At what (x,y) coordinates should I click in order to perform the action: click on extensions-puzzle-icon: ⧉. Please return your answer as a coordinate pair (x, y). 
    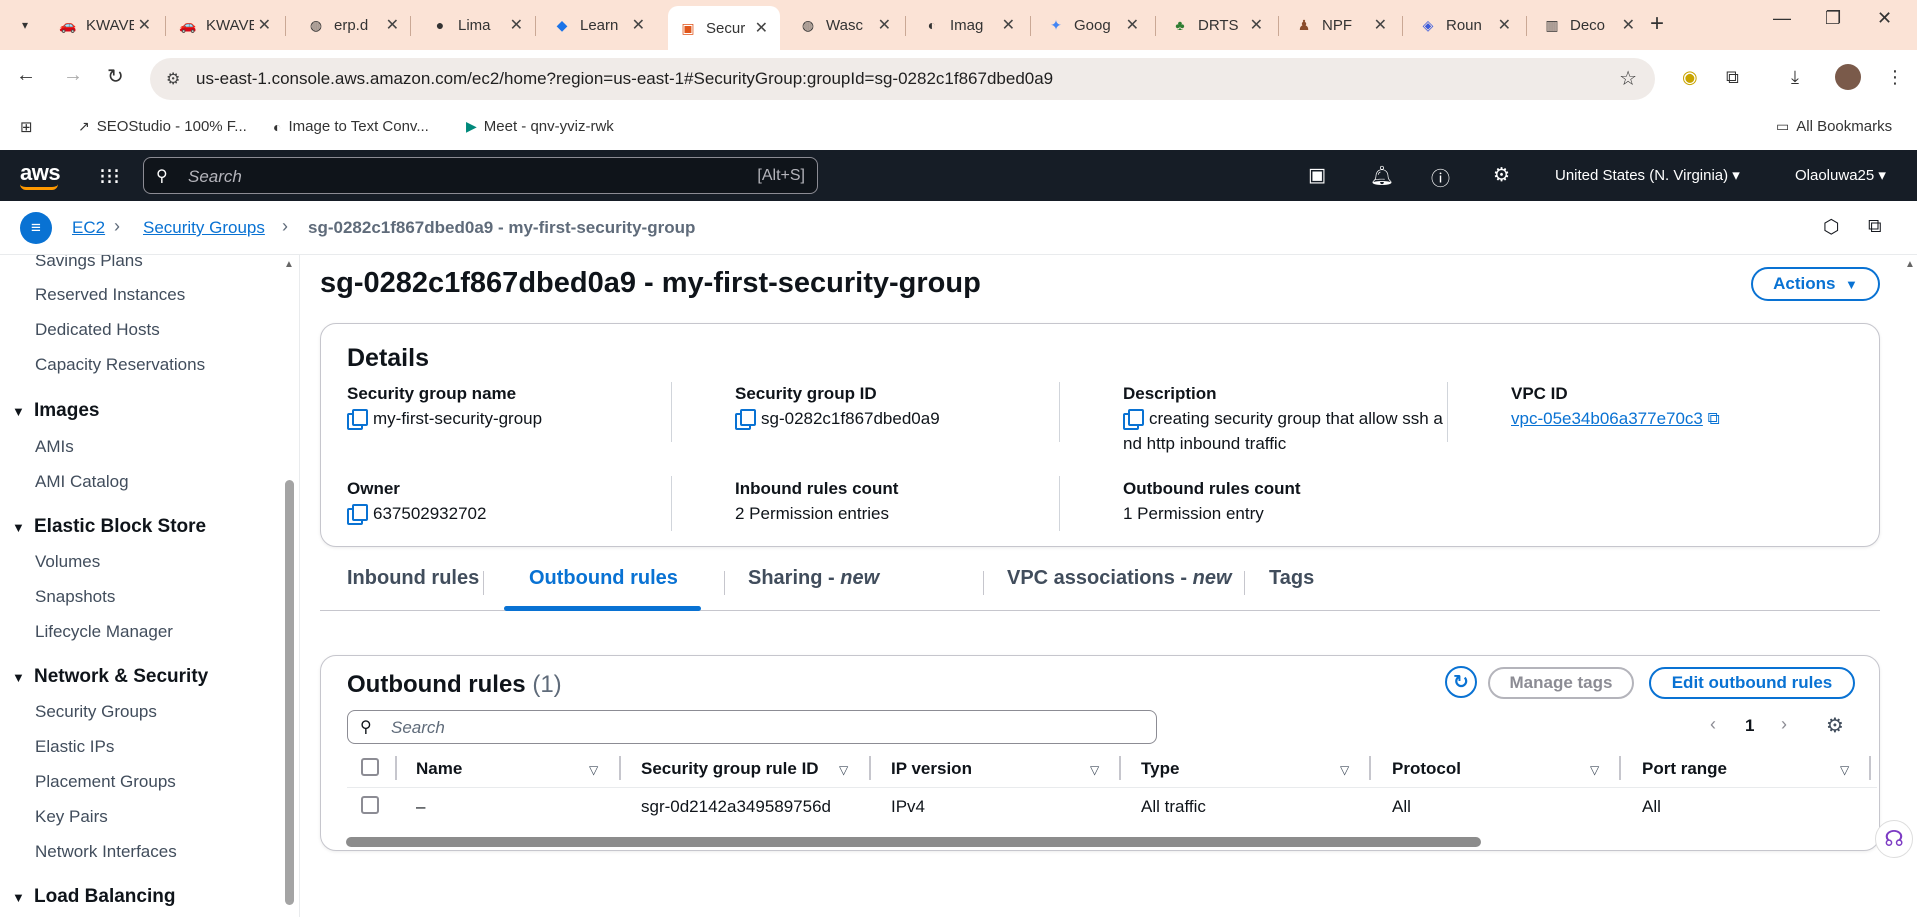
    Looking at the image, I should click on (1732, 77).